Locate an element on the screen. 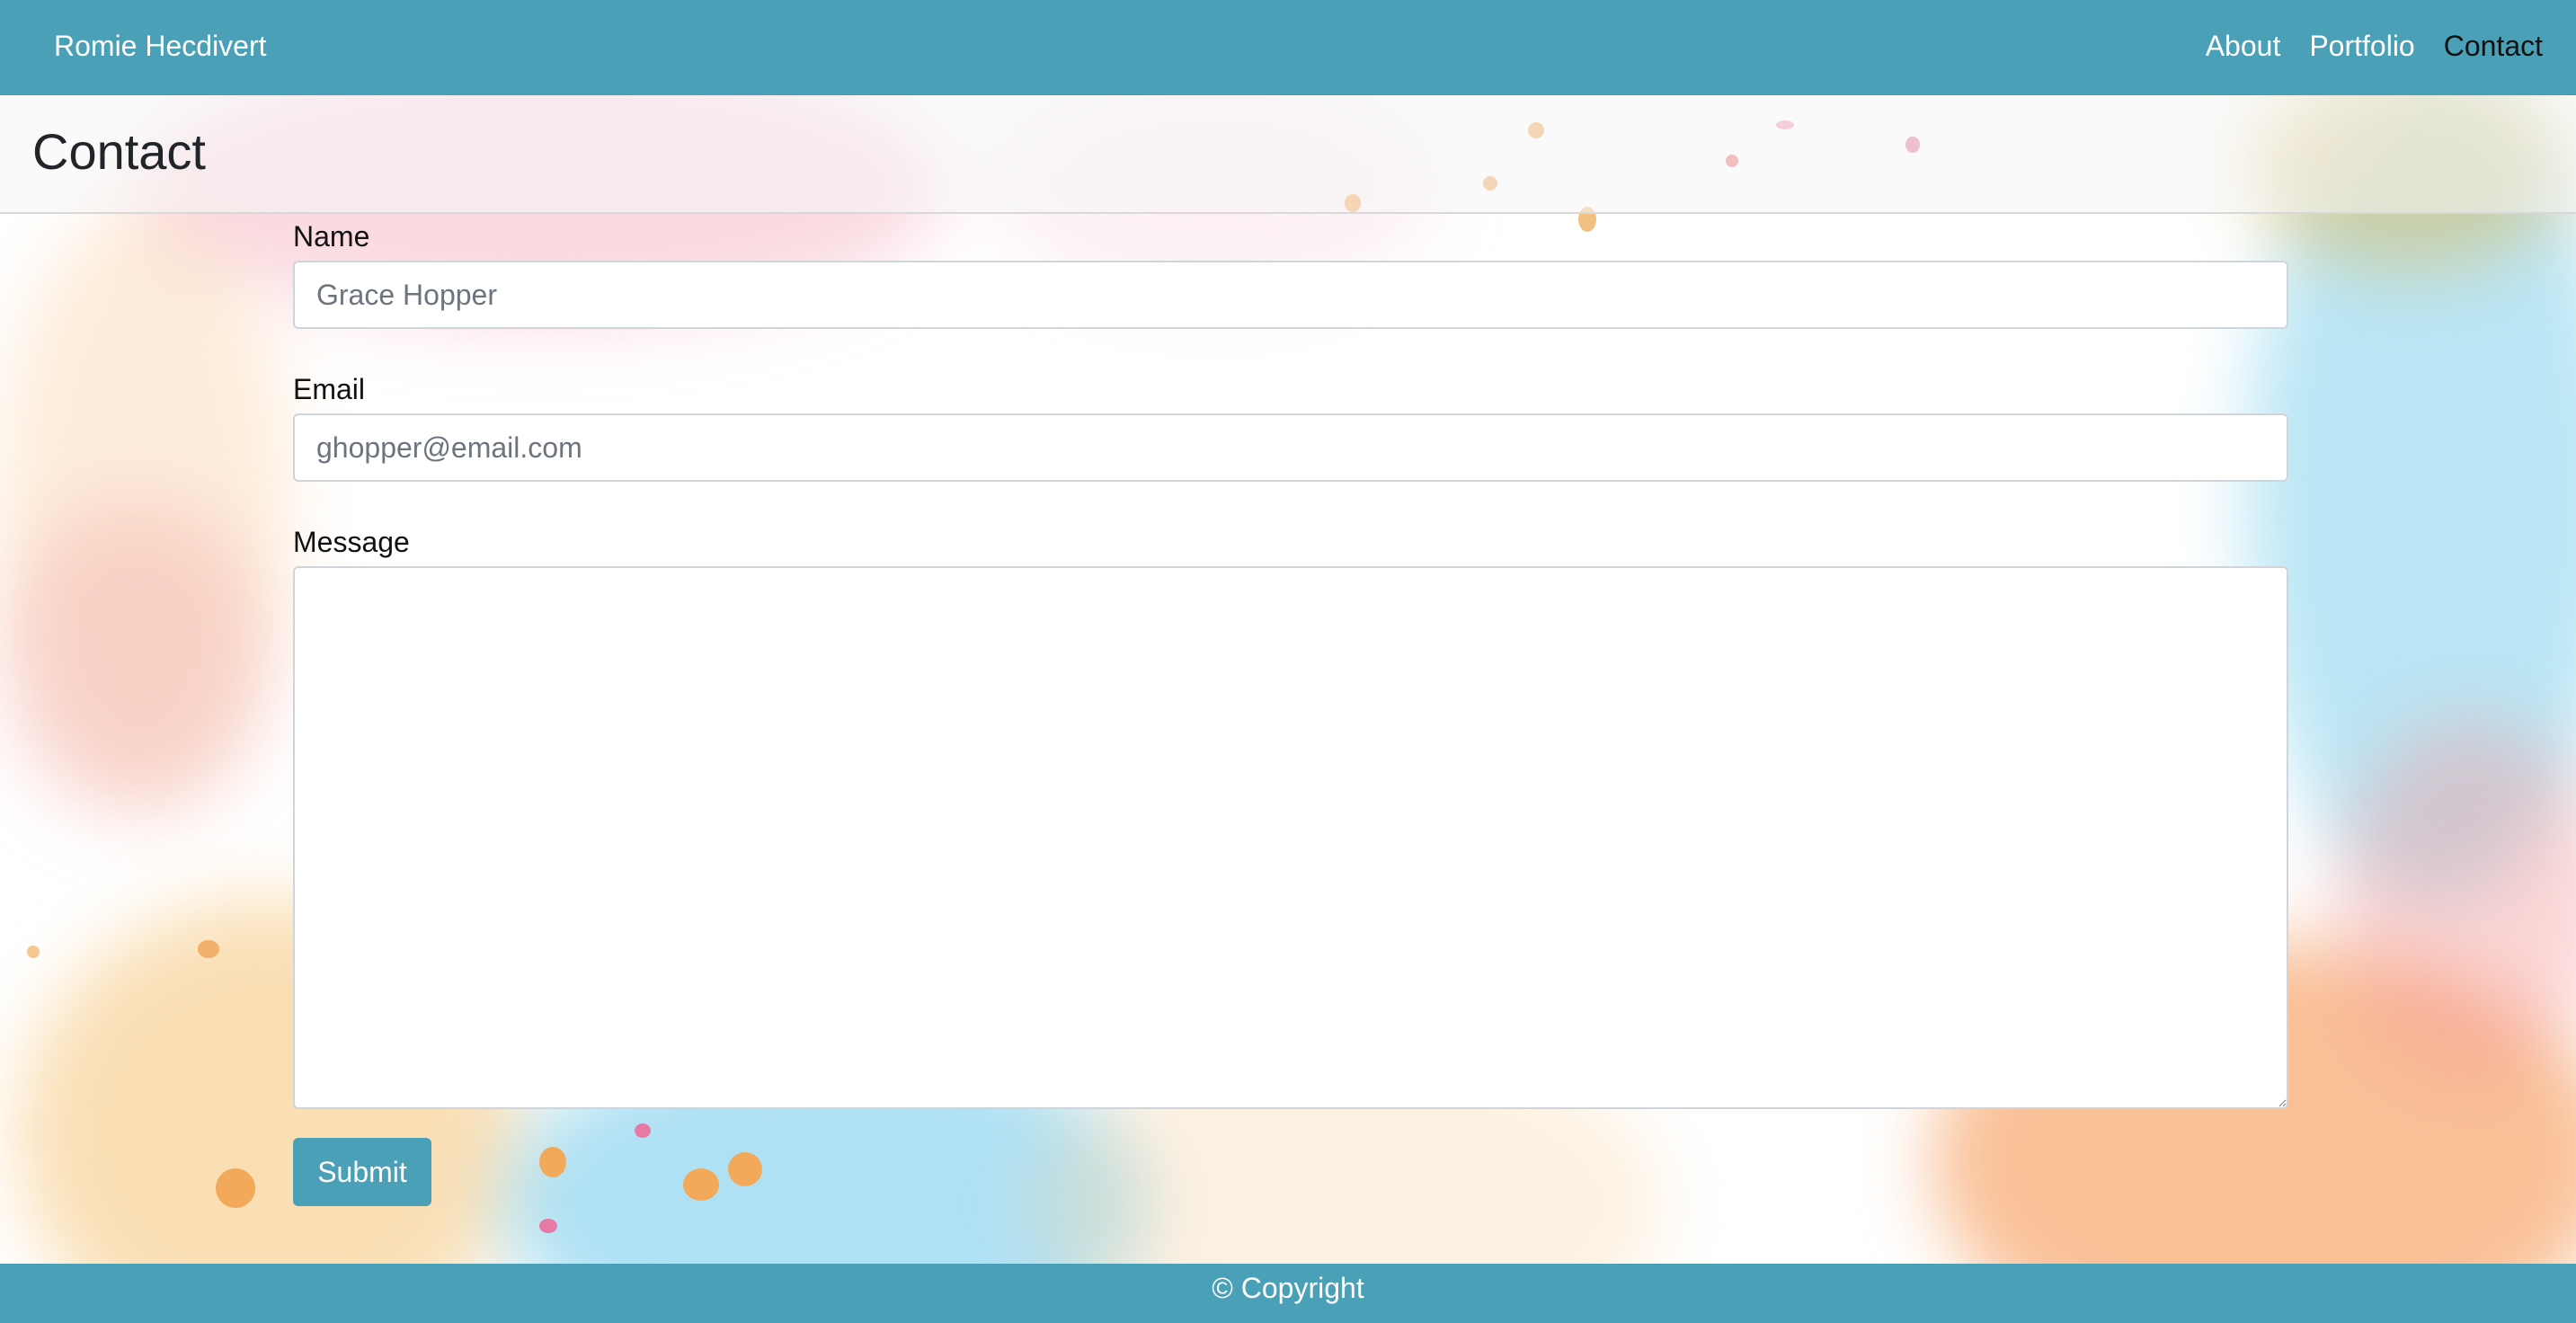 The height and width of the screenshot is (1323, 2576). page-header: Contact is located at coordinates (1288, 154).